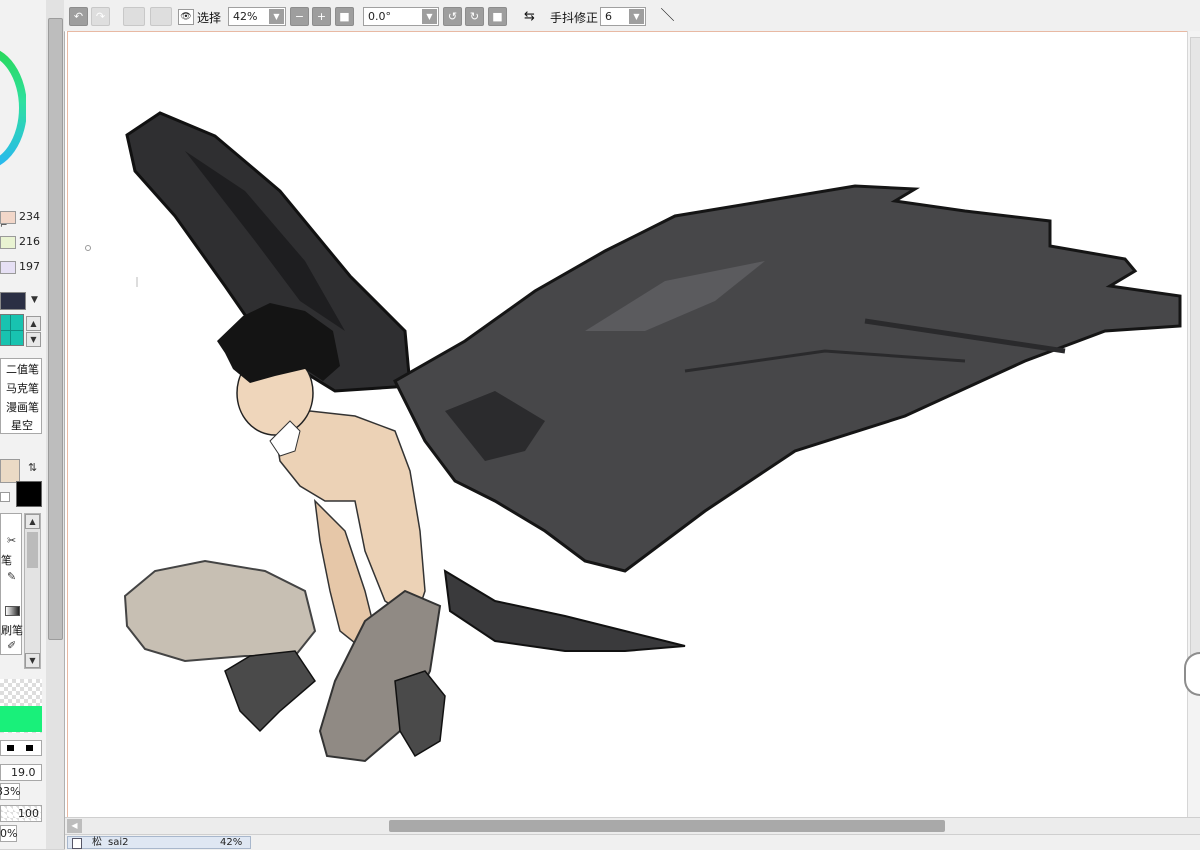 The width and height of the screenshot is (1200, 850). What do you see at coordinates (11, 576) in the screenshot?
I see `pencil-icon: ✎` at bounding box center [11, 576].